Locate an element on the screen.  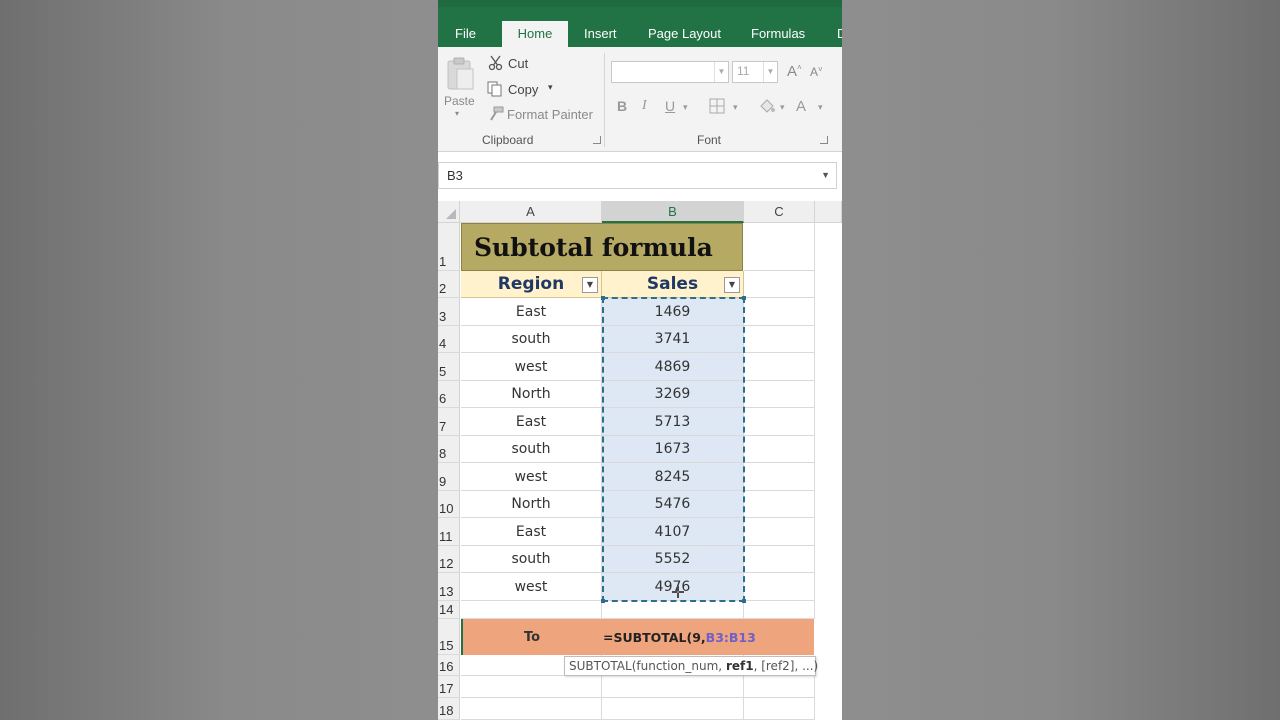
cell-c8 is located at coordinates (779, 449).